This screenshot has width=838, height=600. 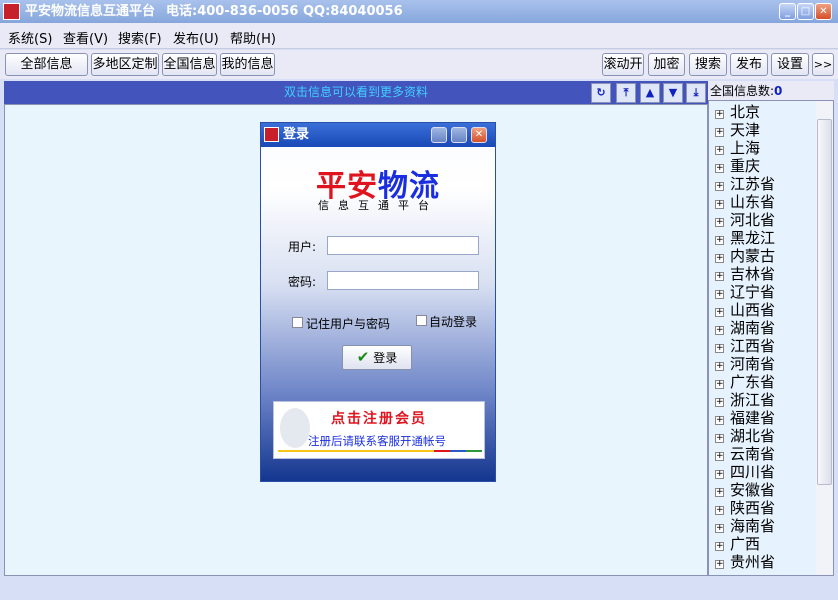 I want to click on region-tree-item: + 海南省, so click(x=745, y=526).